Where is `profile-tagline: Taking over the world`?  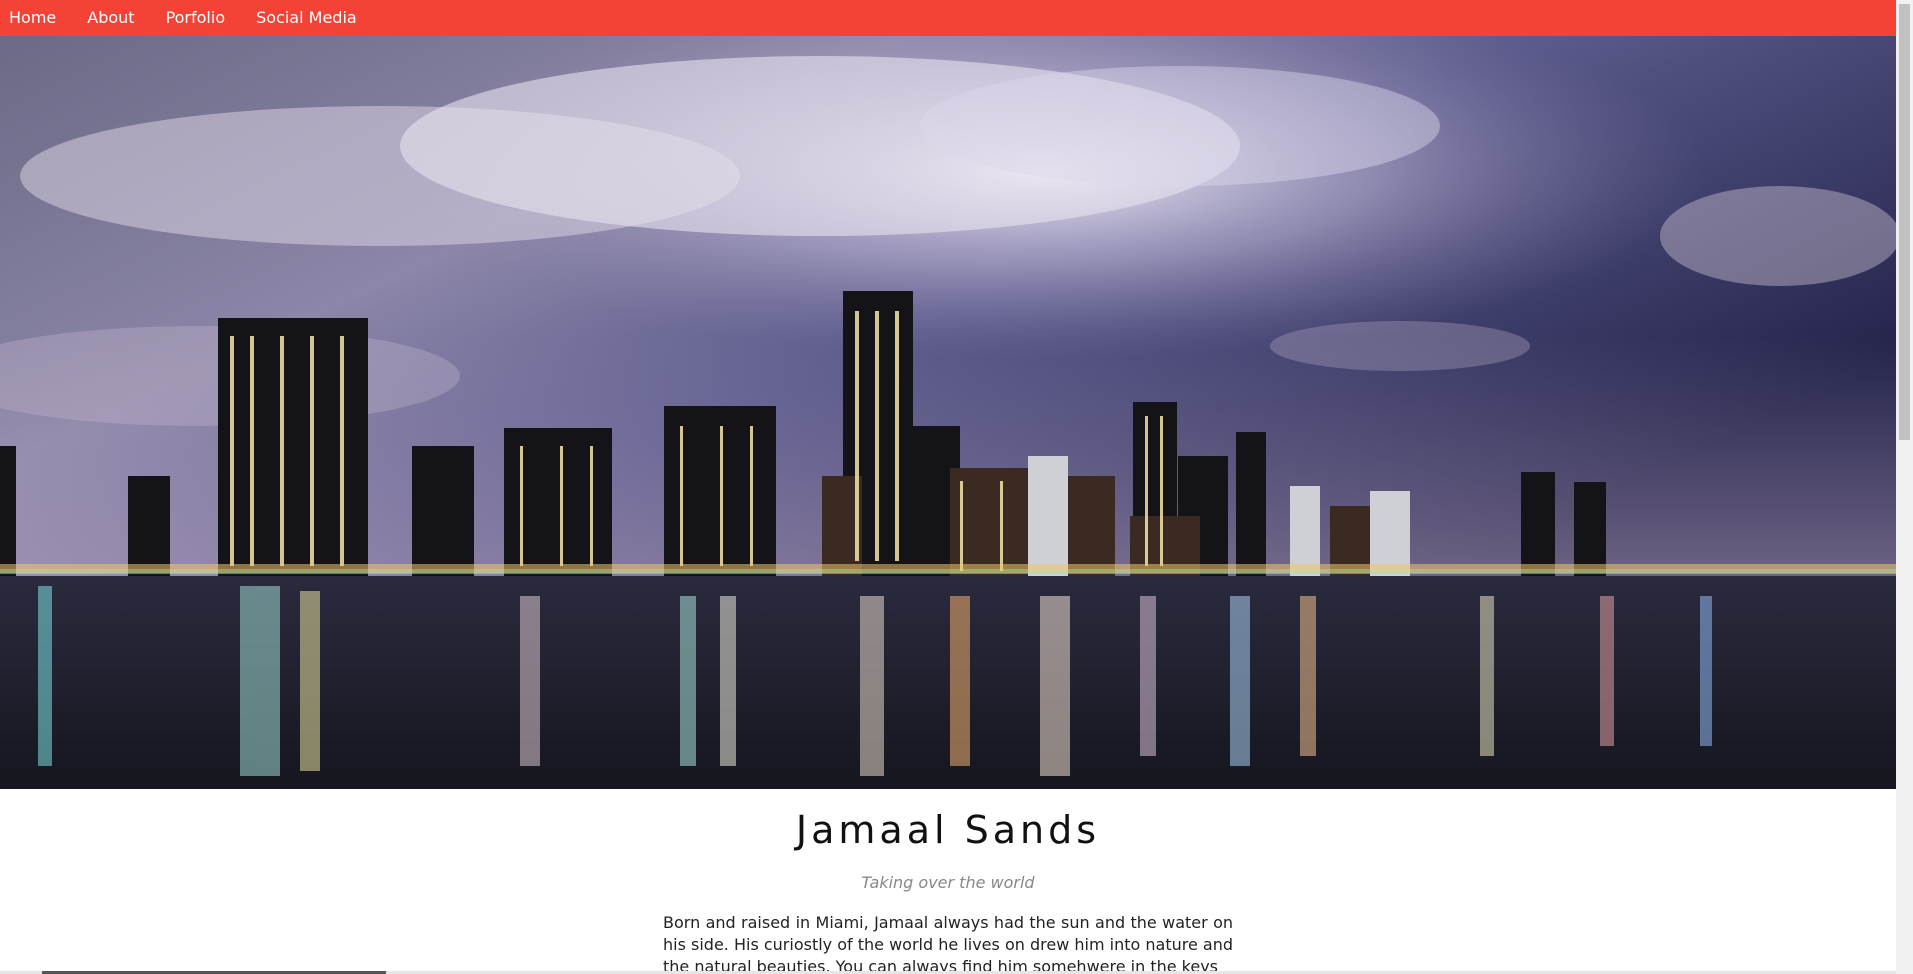 profile-tagline: Taking over the world is located at coordinates (948, 882).